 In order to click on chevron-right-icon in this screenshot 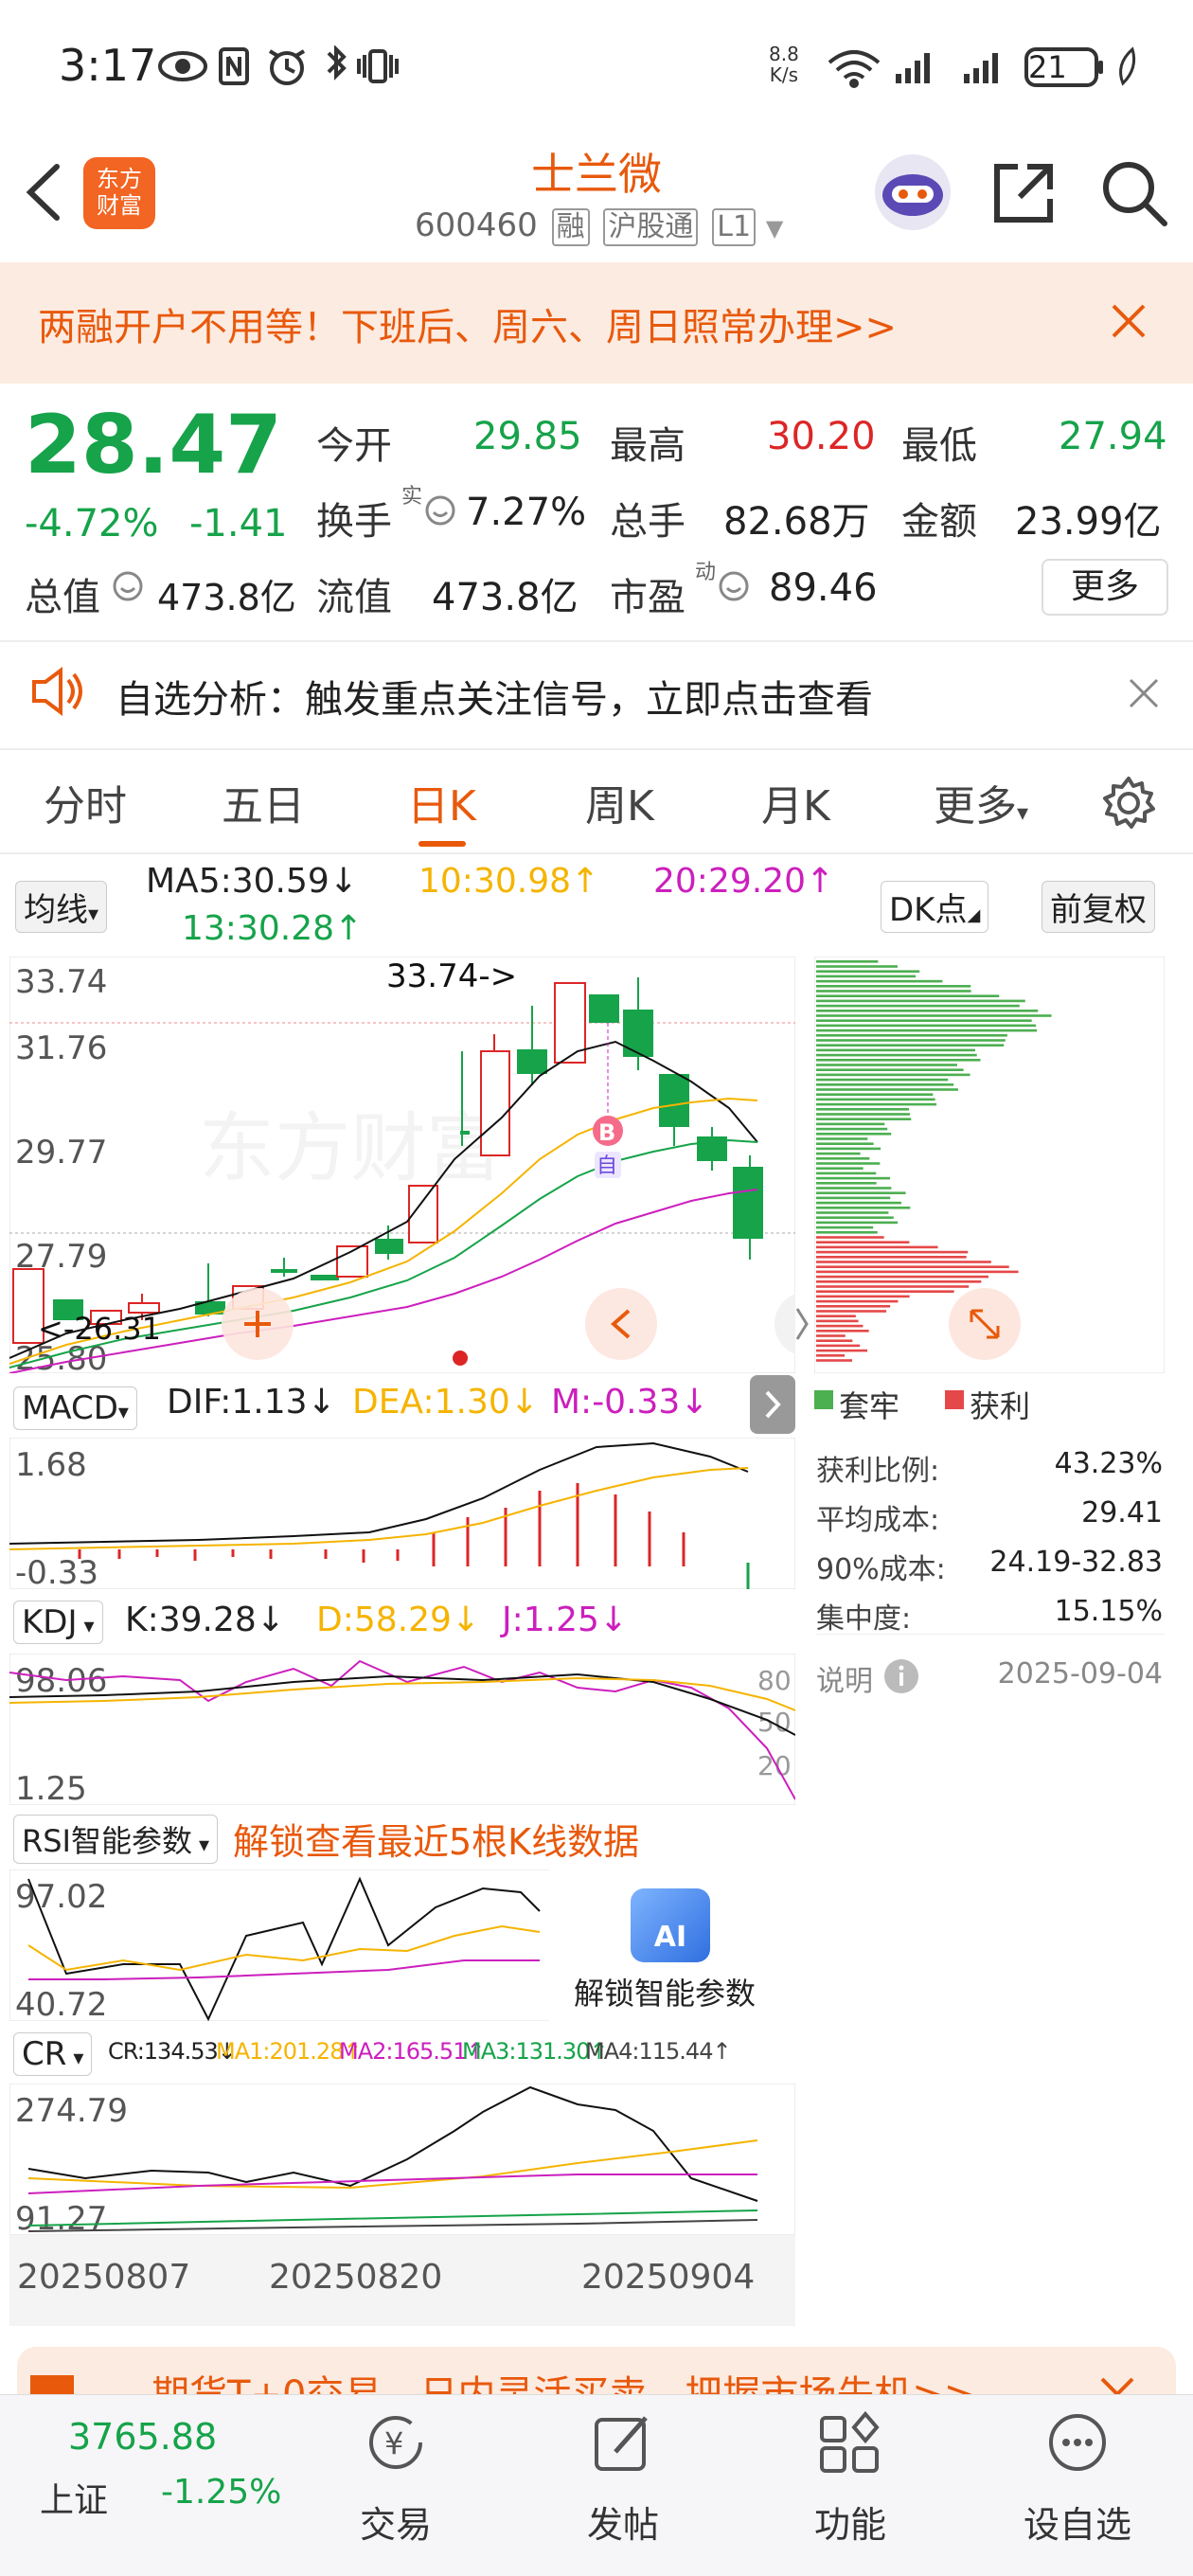, I will do `click(802, 1324)`.